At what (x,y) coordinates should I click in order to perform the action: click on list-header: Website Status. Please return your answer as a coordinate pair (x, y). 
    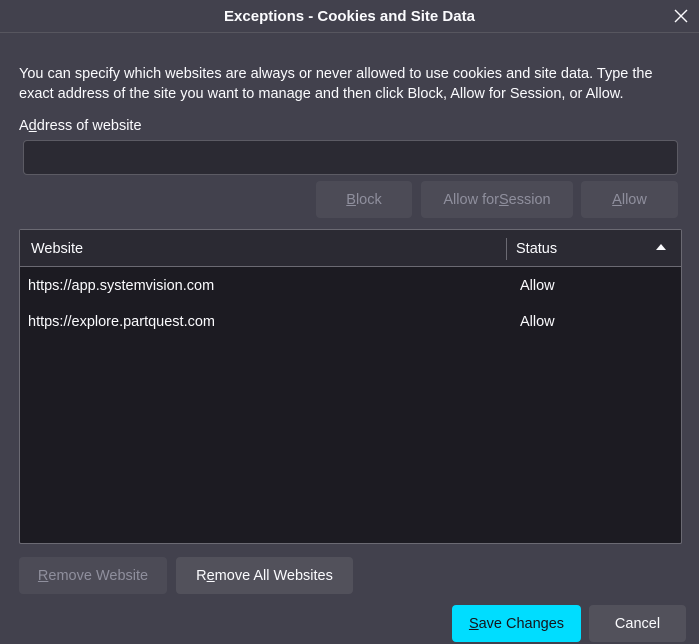
    Looking at the image, I should click on (350, 248).